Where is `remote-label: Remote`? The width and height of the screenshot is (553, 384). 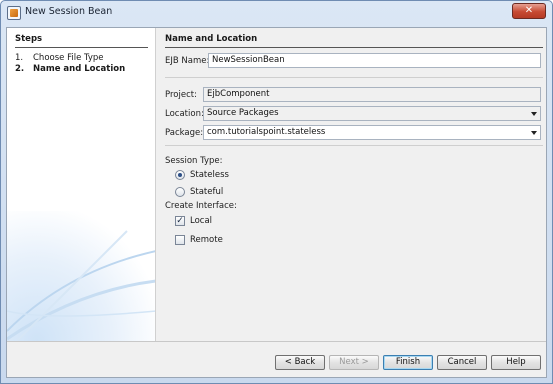 remote-label: Remote is located at coordinates (206, 240).